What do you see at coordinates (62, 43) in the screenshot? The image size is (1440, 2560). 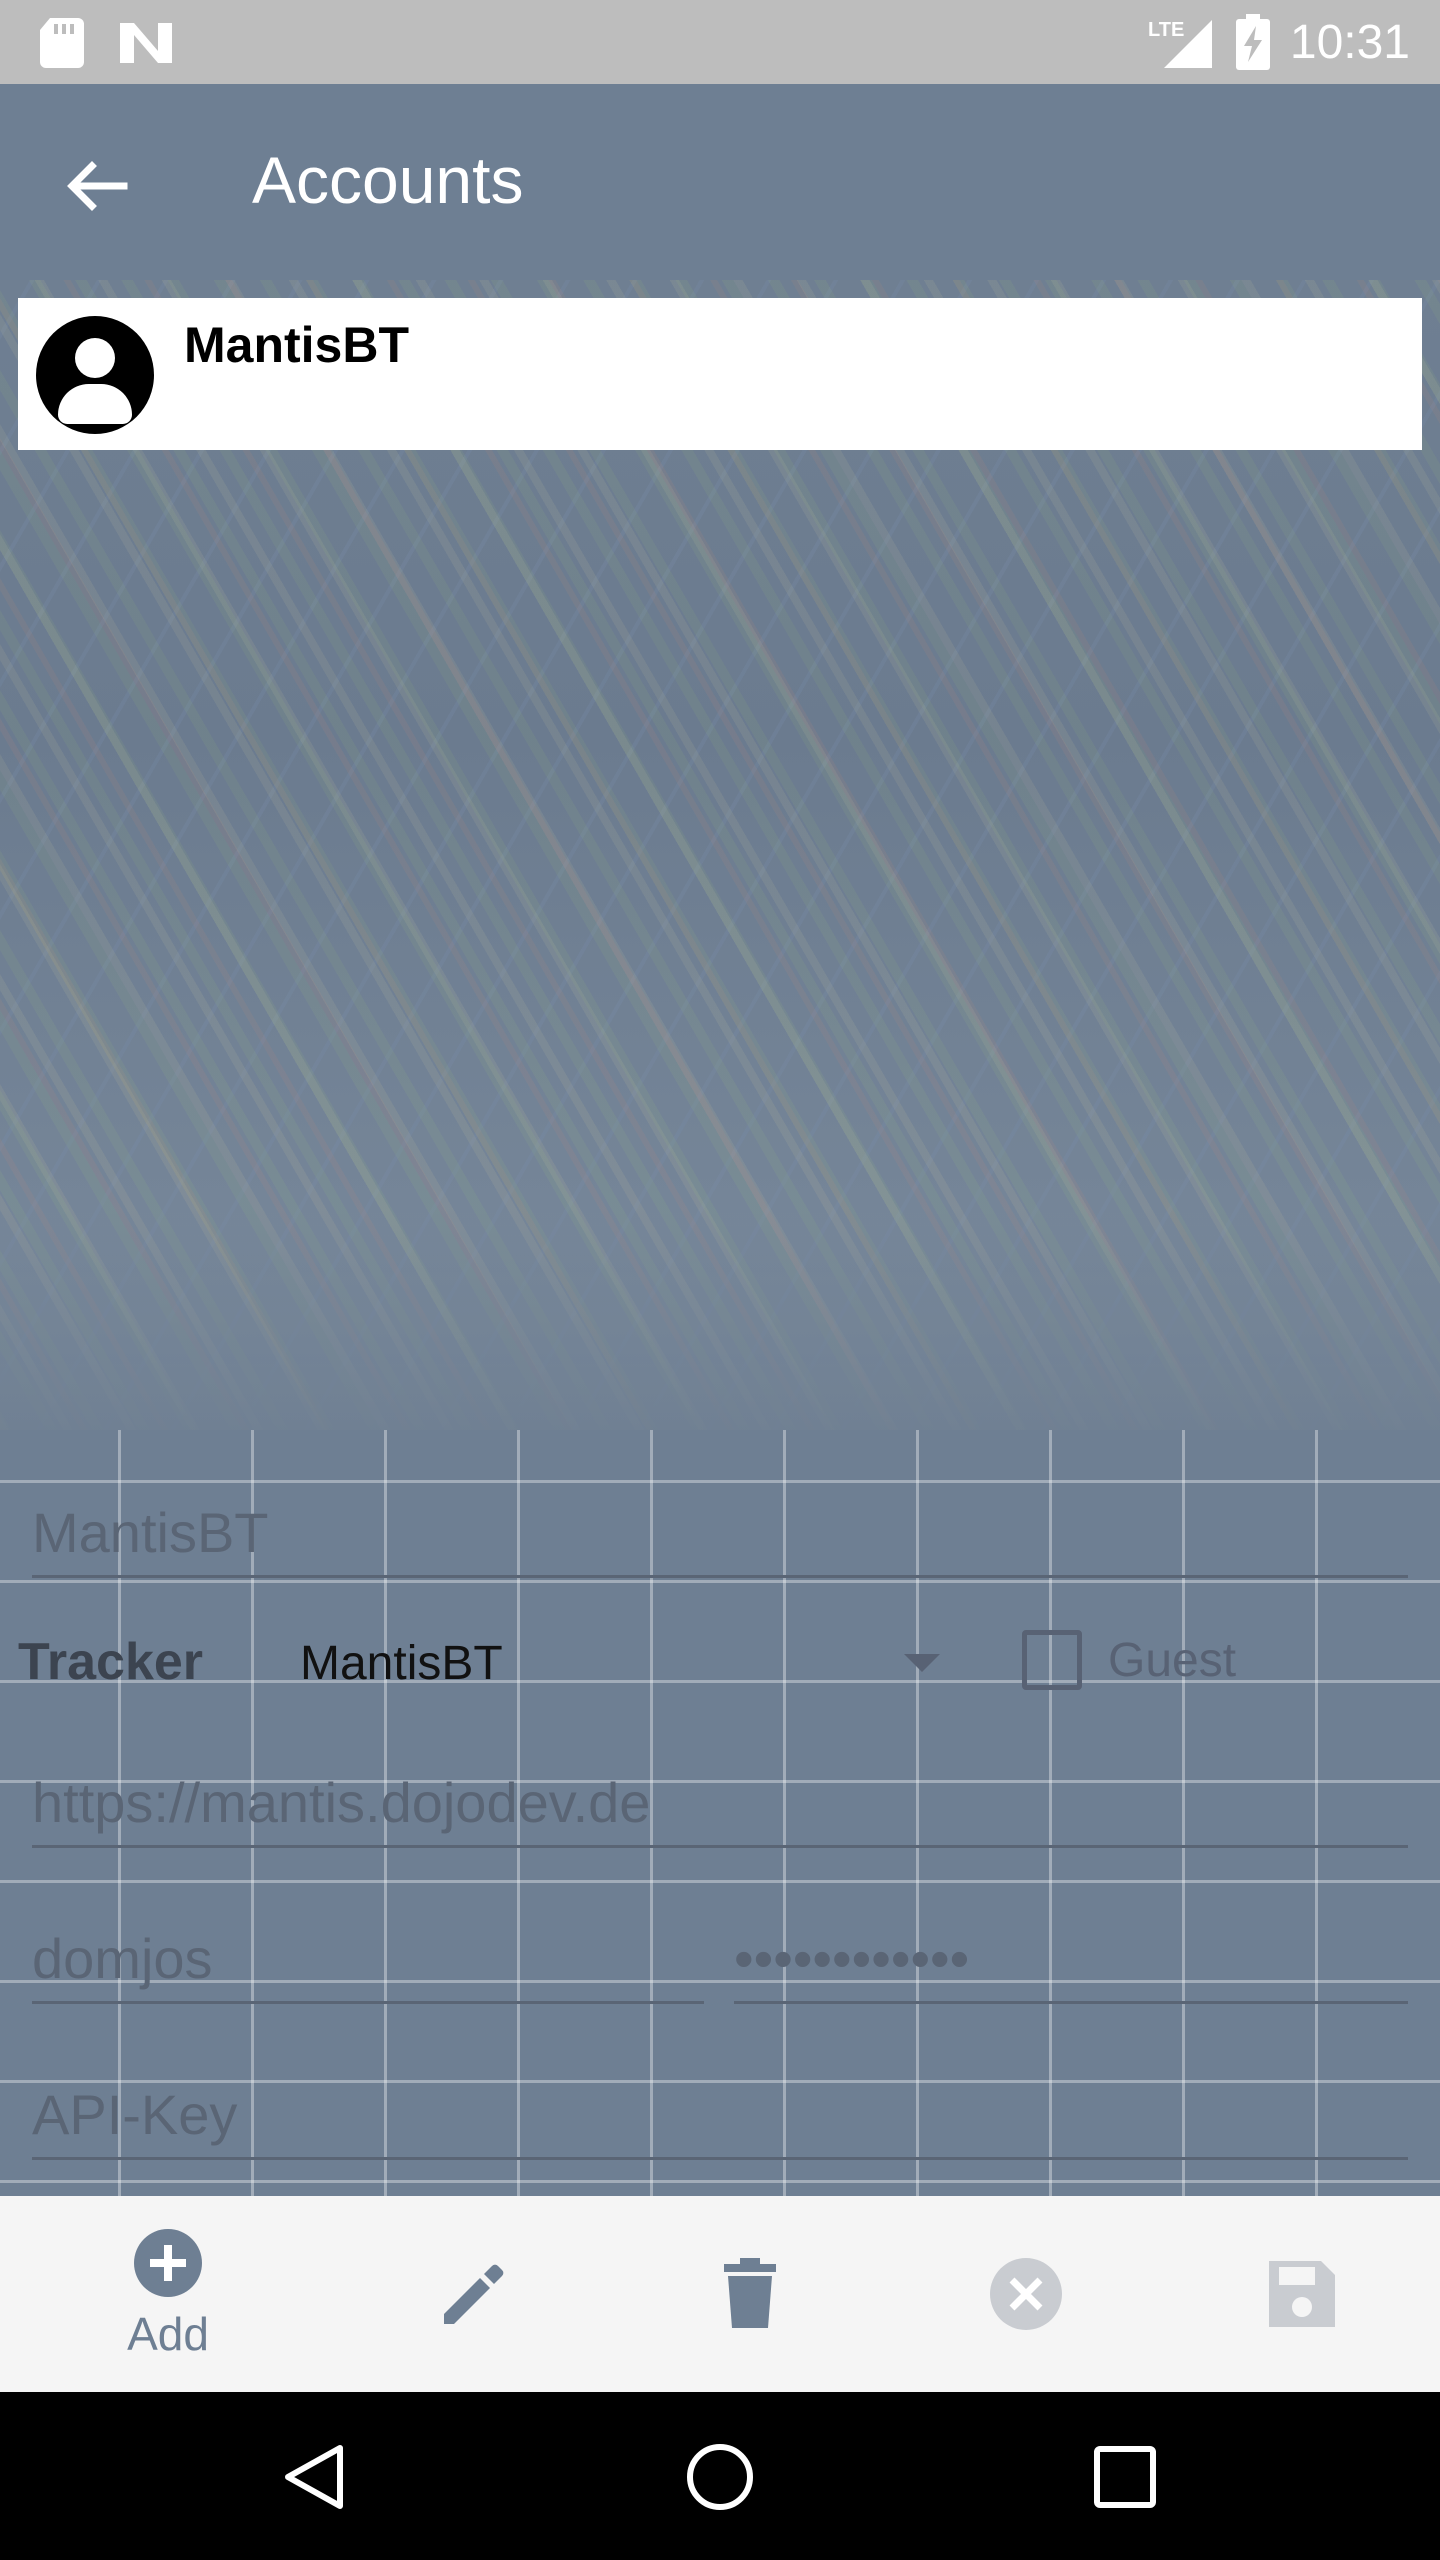 I see `sd-card-icon` at bounding box center [62, 43].